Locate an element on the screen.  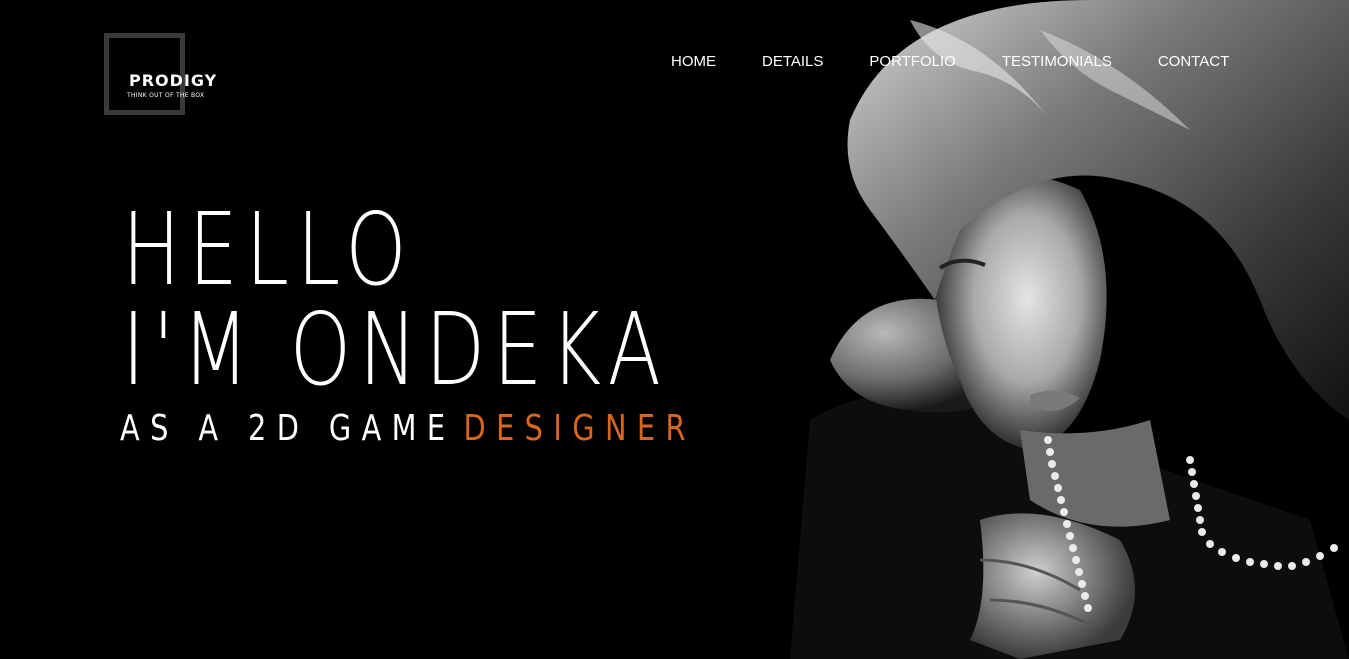
hero-subtitle-prefix: AS A 2D GAME is located at coordinates (288, 428).